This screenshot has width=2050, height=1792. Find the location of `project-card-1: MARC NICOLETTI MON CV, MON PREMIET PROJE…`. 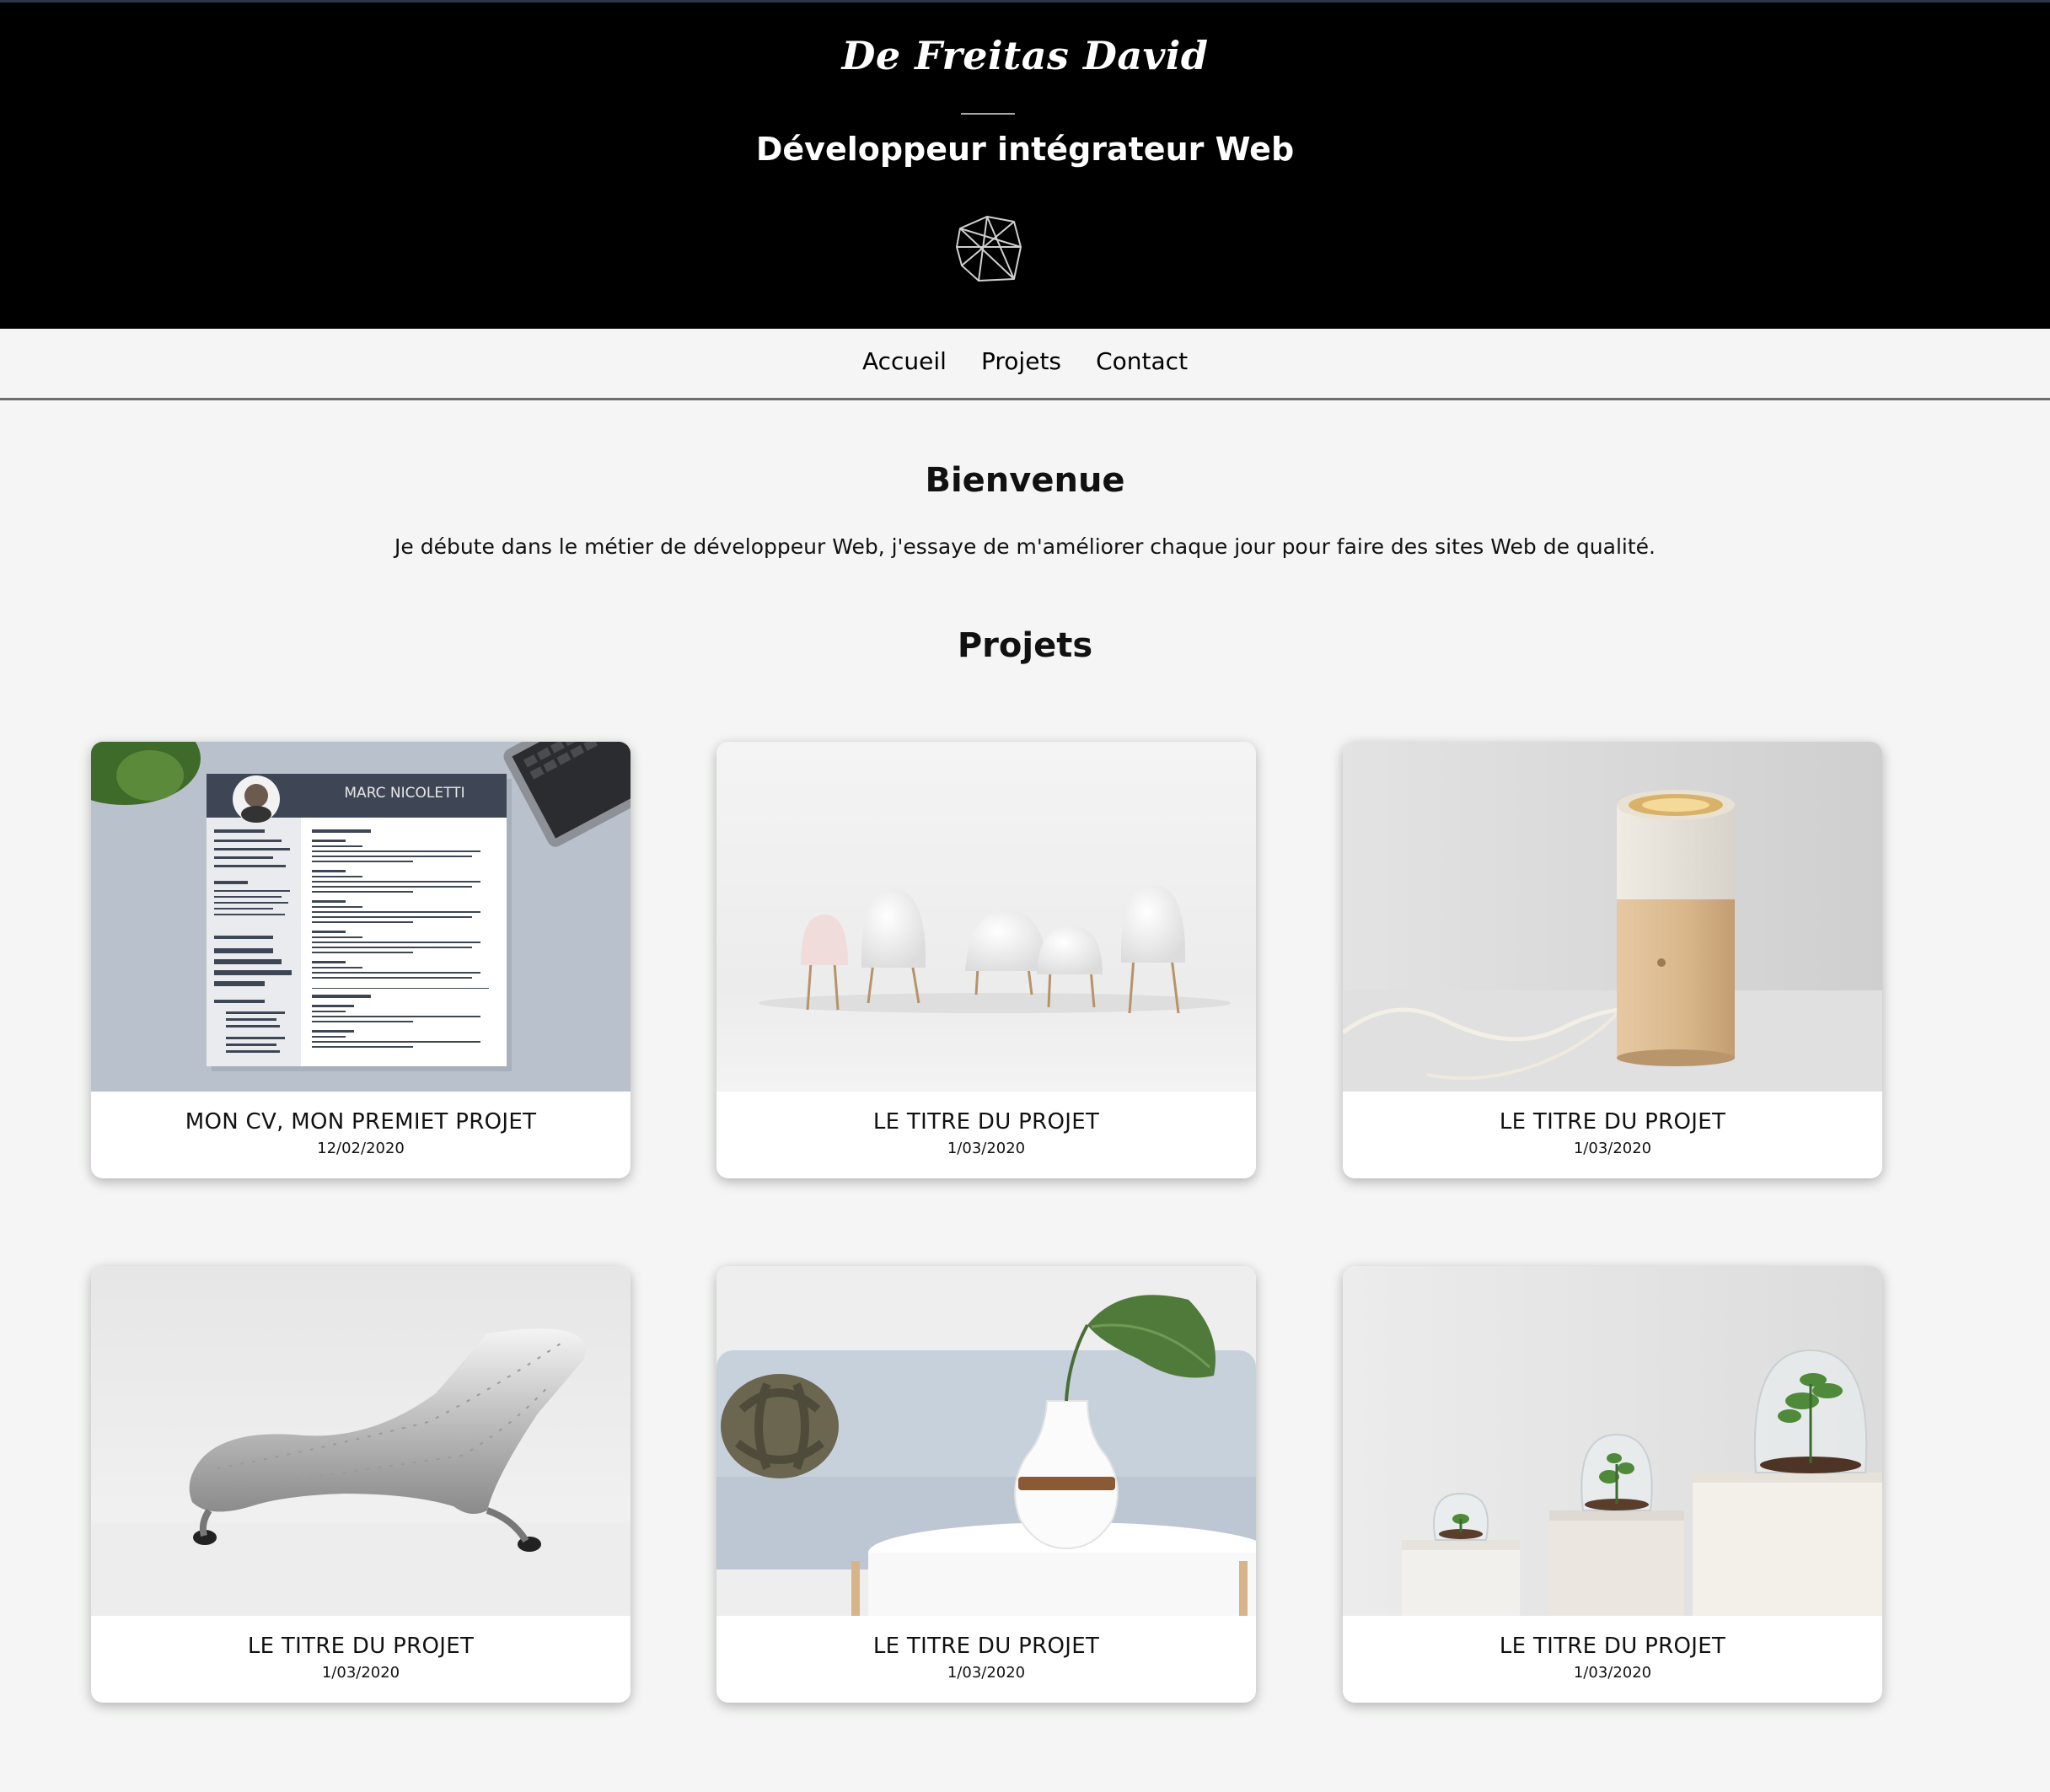

project-card-1: MARC NICOLETTI MON CV, MON PREMIET PROJE… is located at coordinates (361, 960).